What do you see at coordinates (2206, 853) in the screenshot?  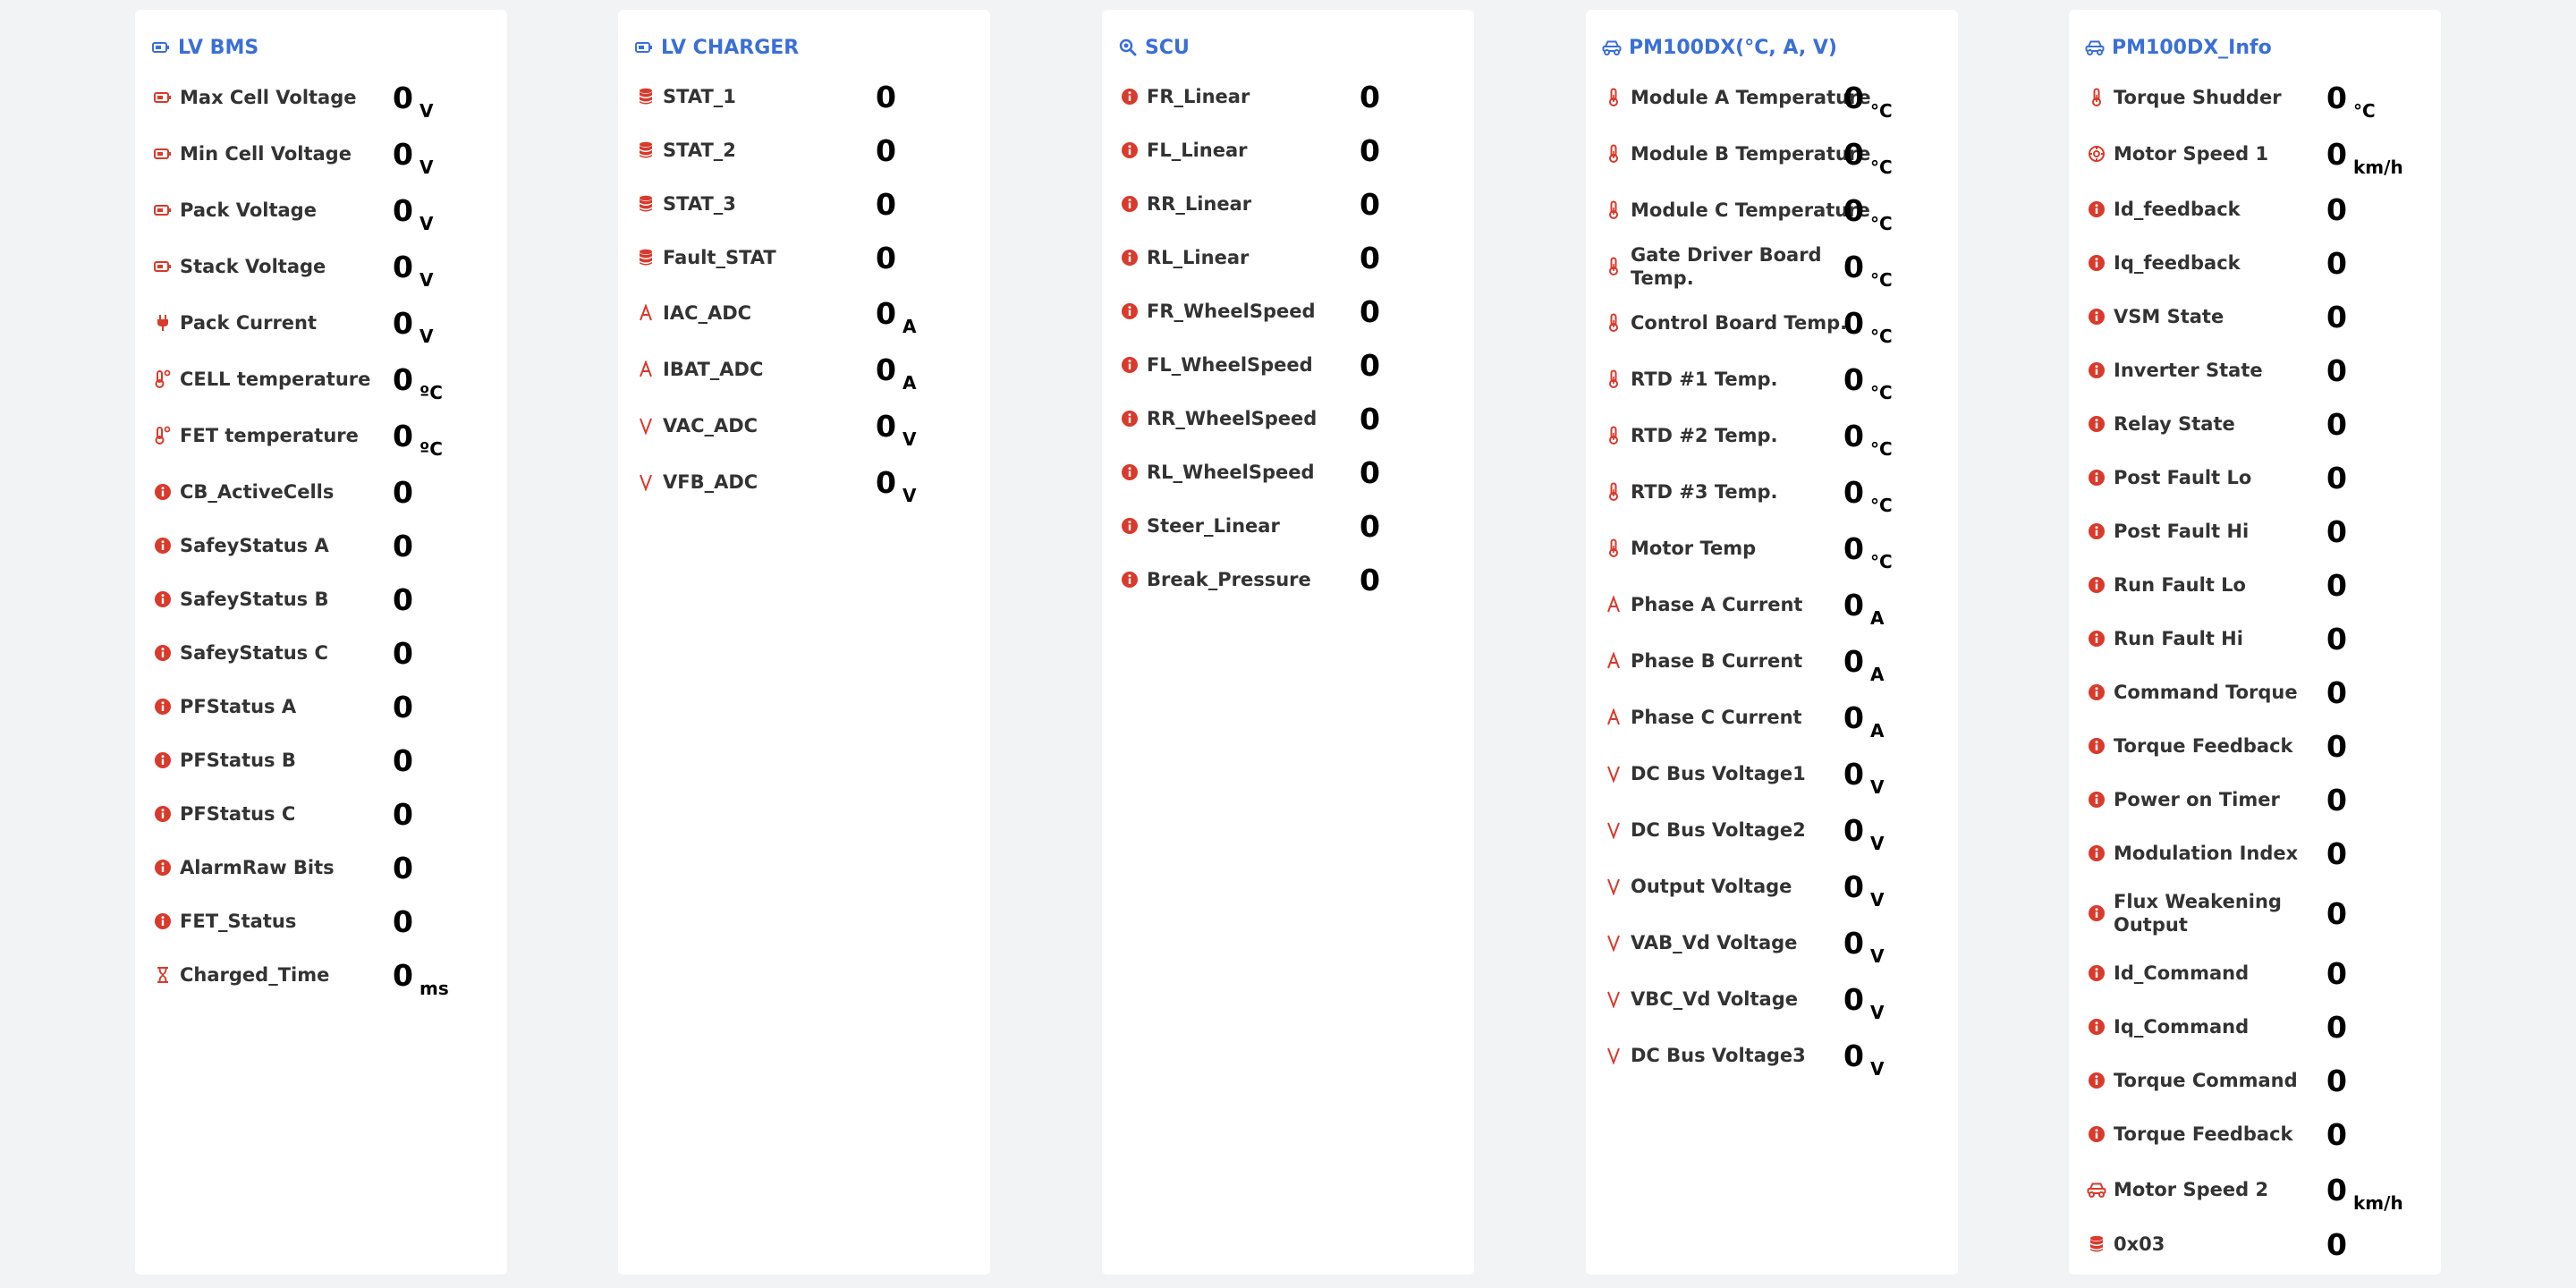 I see `metric-label: Modulation Index` at bounding box center [2206, 853].